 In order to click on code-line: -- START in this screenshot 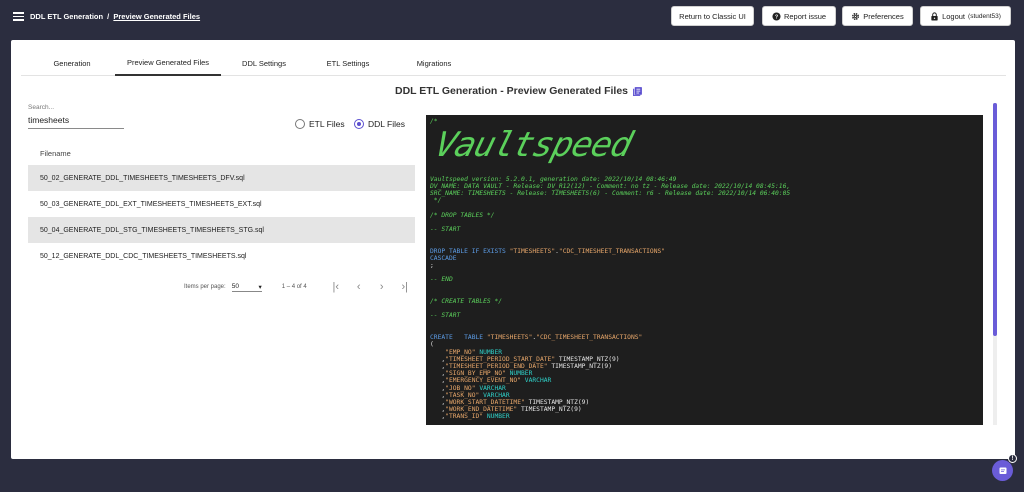, I will do `click(704, 315)`.